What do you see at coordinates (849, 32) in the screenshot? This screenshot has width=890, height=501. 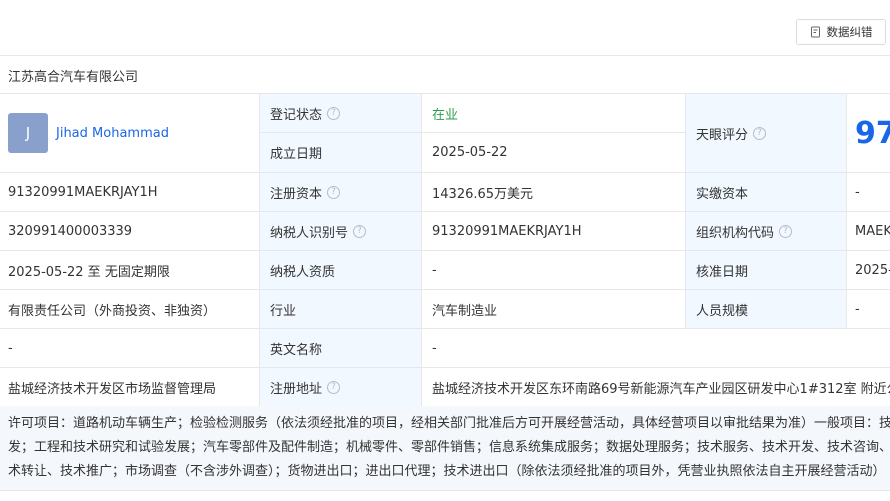 I see `data-correction-label: 数据纠错` at bounding box center [849, 32].